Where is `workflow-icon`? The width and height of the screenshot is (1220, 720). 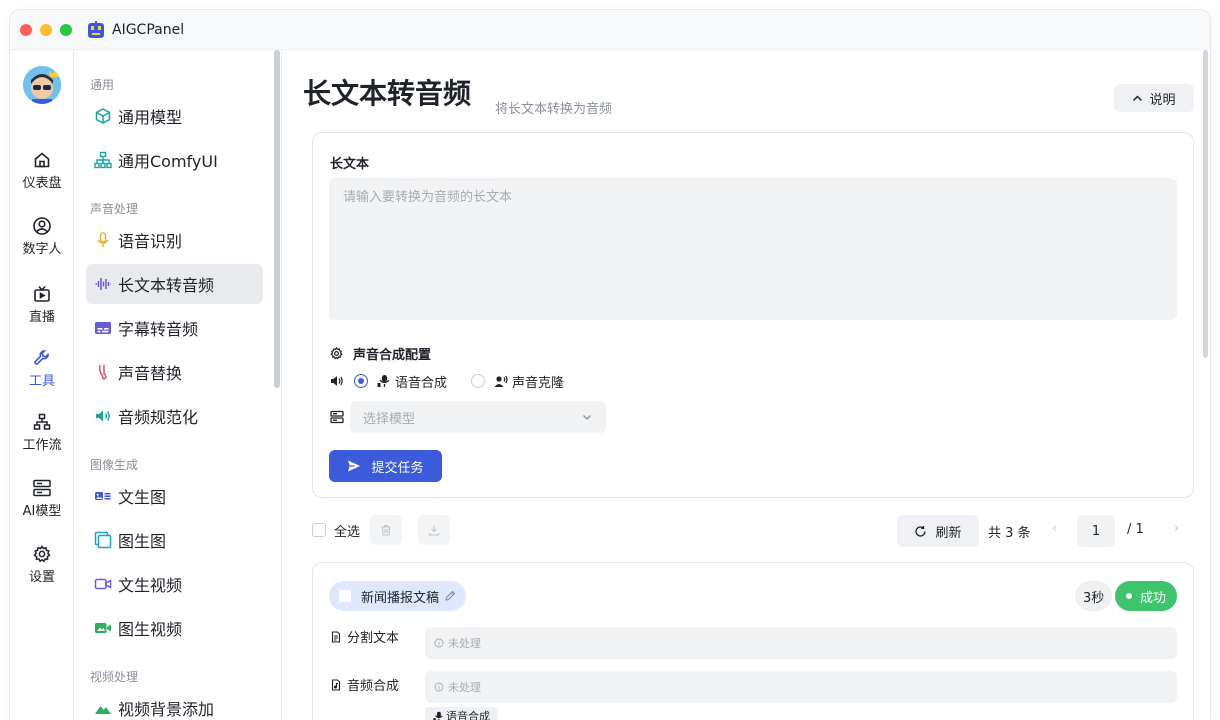 workflow-icon is located at coordinates (42, 421).